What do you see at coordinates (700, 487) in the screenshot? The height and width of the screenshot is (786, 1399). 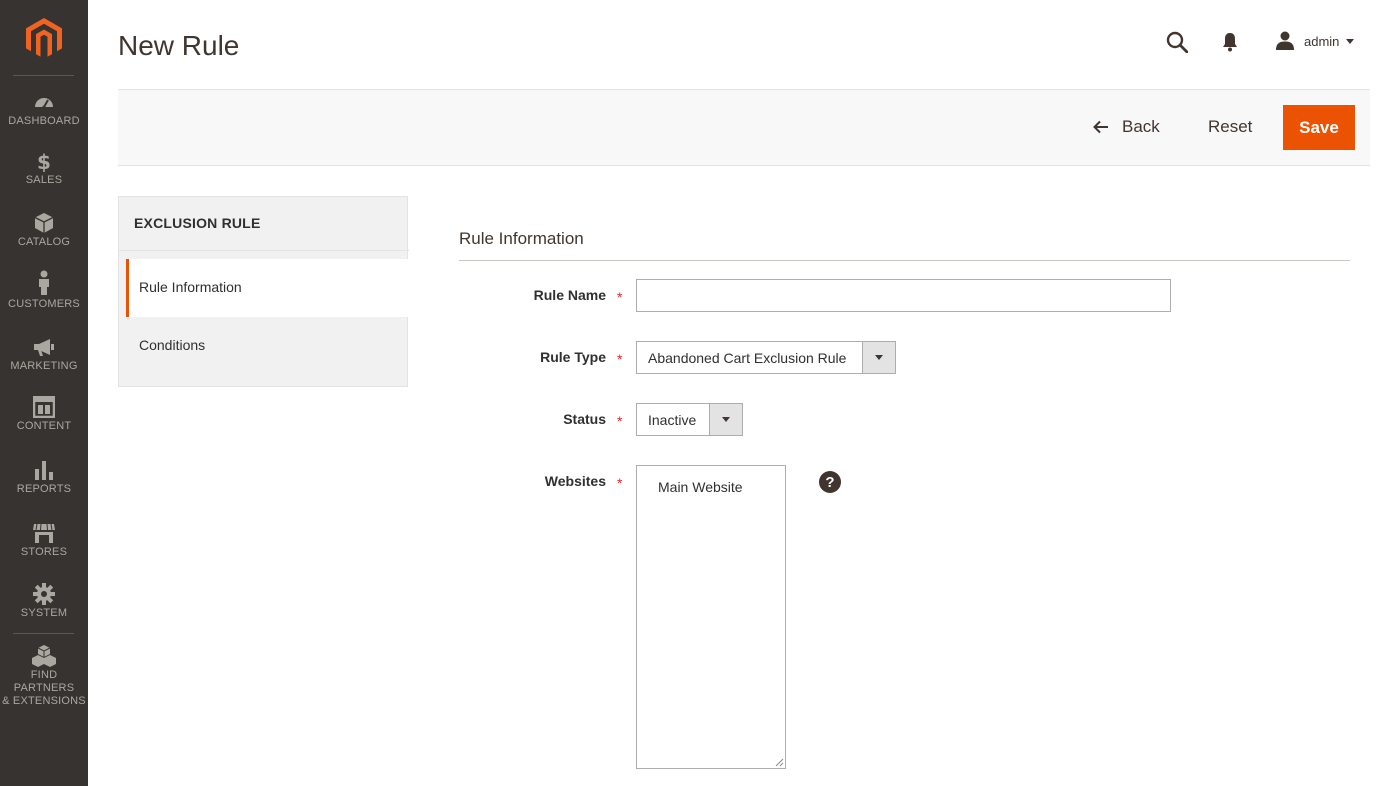 I see `website-option: Main Website` at bounding box center [700, 487].